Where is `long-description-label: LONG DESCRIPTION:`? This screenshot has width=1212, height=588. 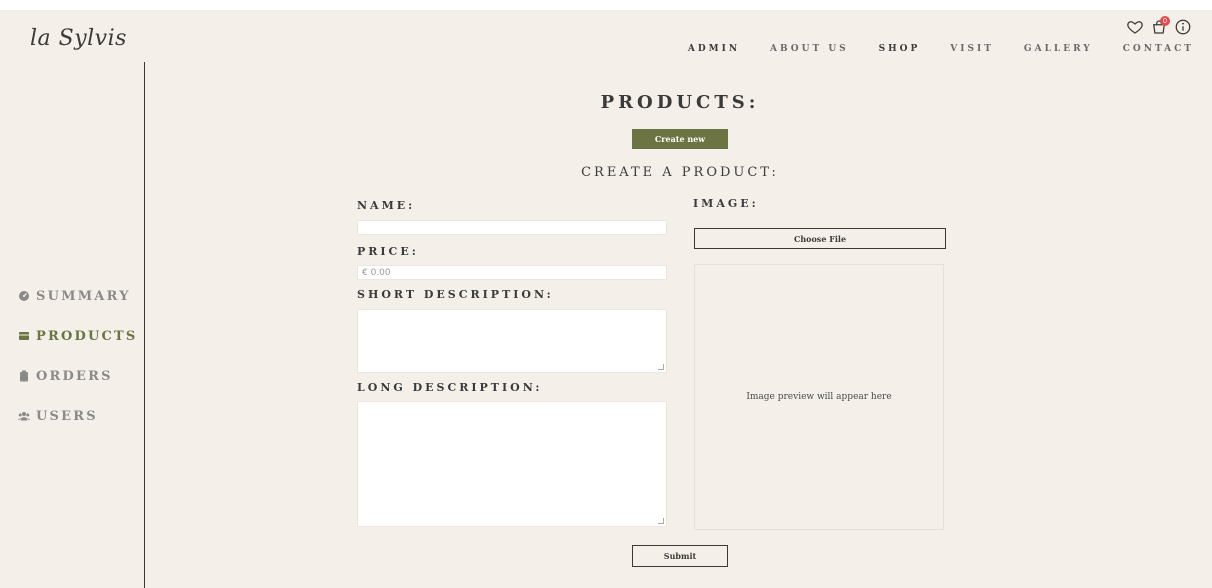
long-description-label: LONG DESCRIPTION: is located at coordinates (450, 387).